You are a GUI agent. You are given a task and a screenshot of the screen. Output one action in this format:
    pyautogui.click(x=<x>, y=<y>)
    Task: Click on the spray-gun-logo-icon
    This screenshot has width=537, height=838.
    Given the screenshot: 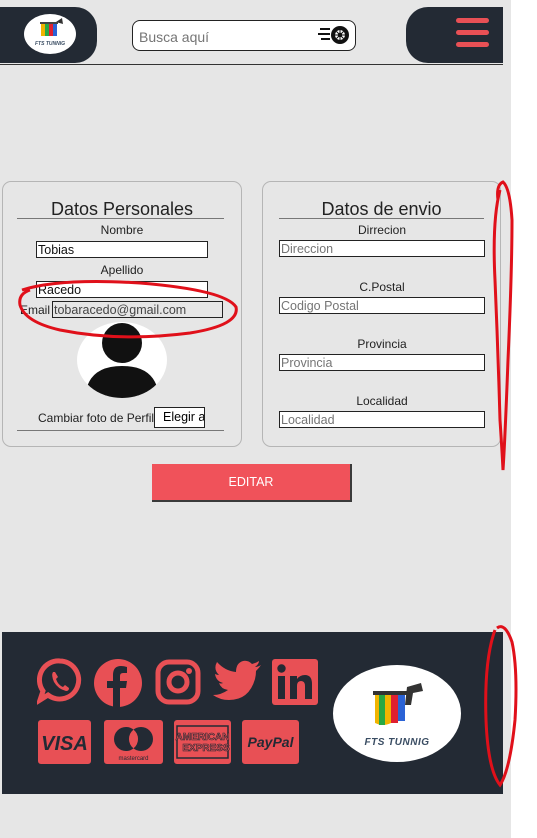 What is the action you would take?
    pyautogui.click(x=398, y=704)
    